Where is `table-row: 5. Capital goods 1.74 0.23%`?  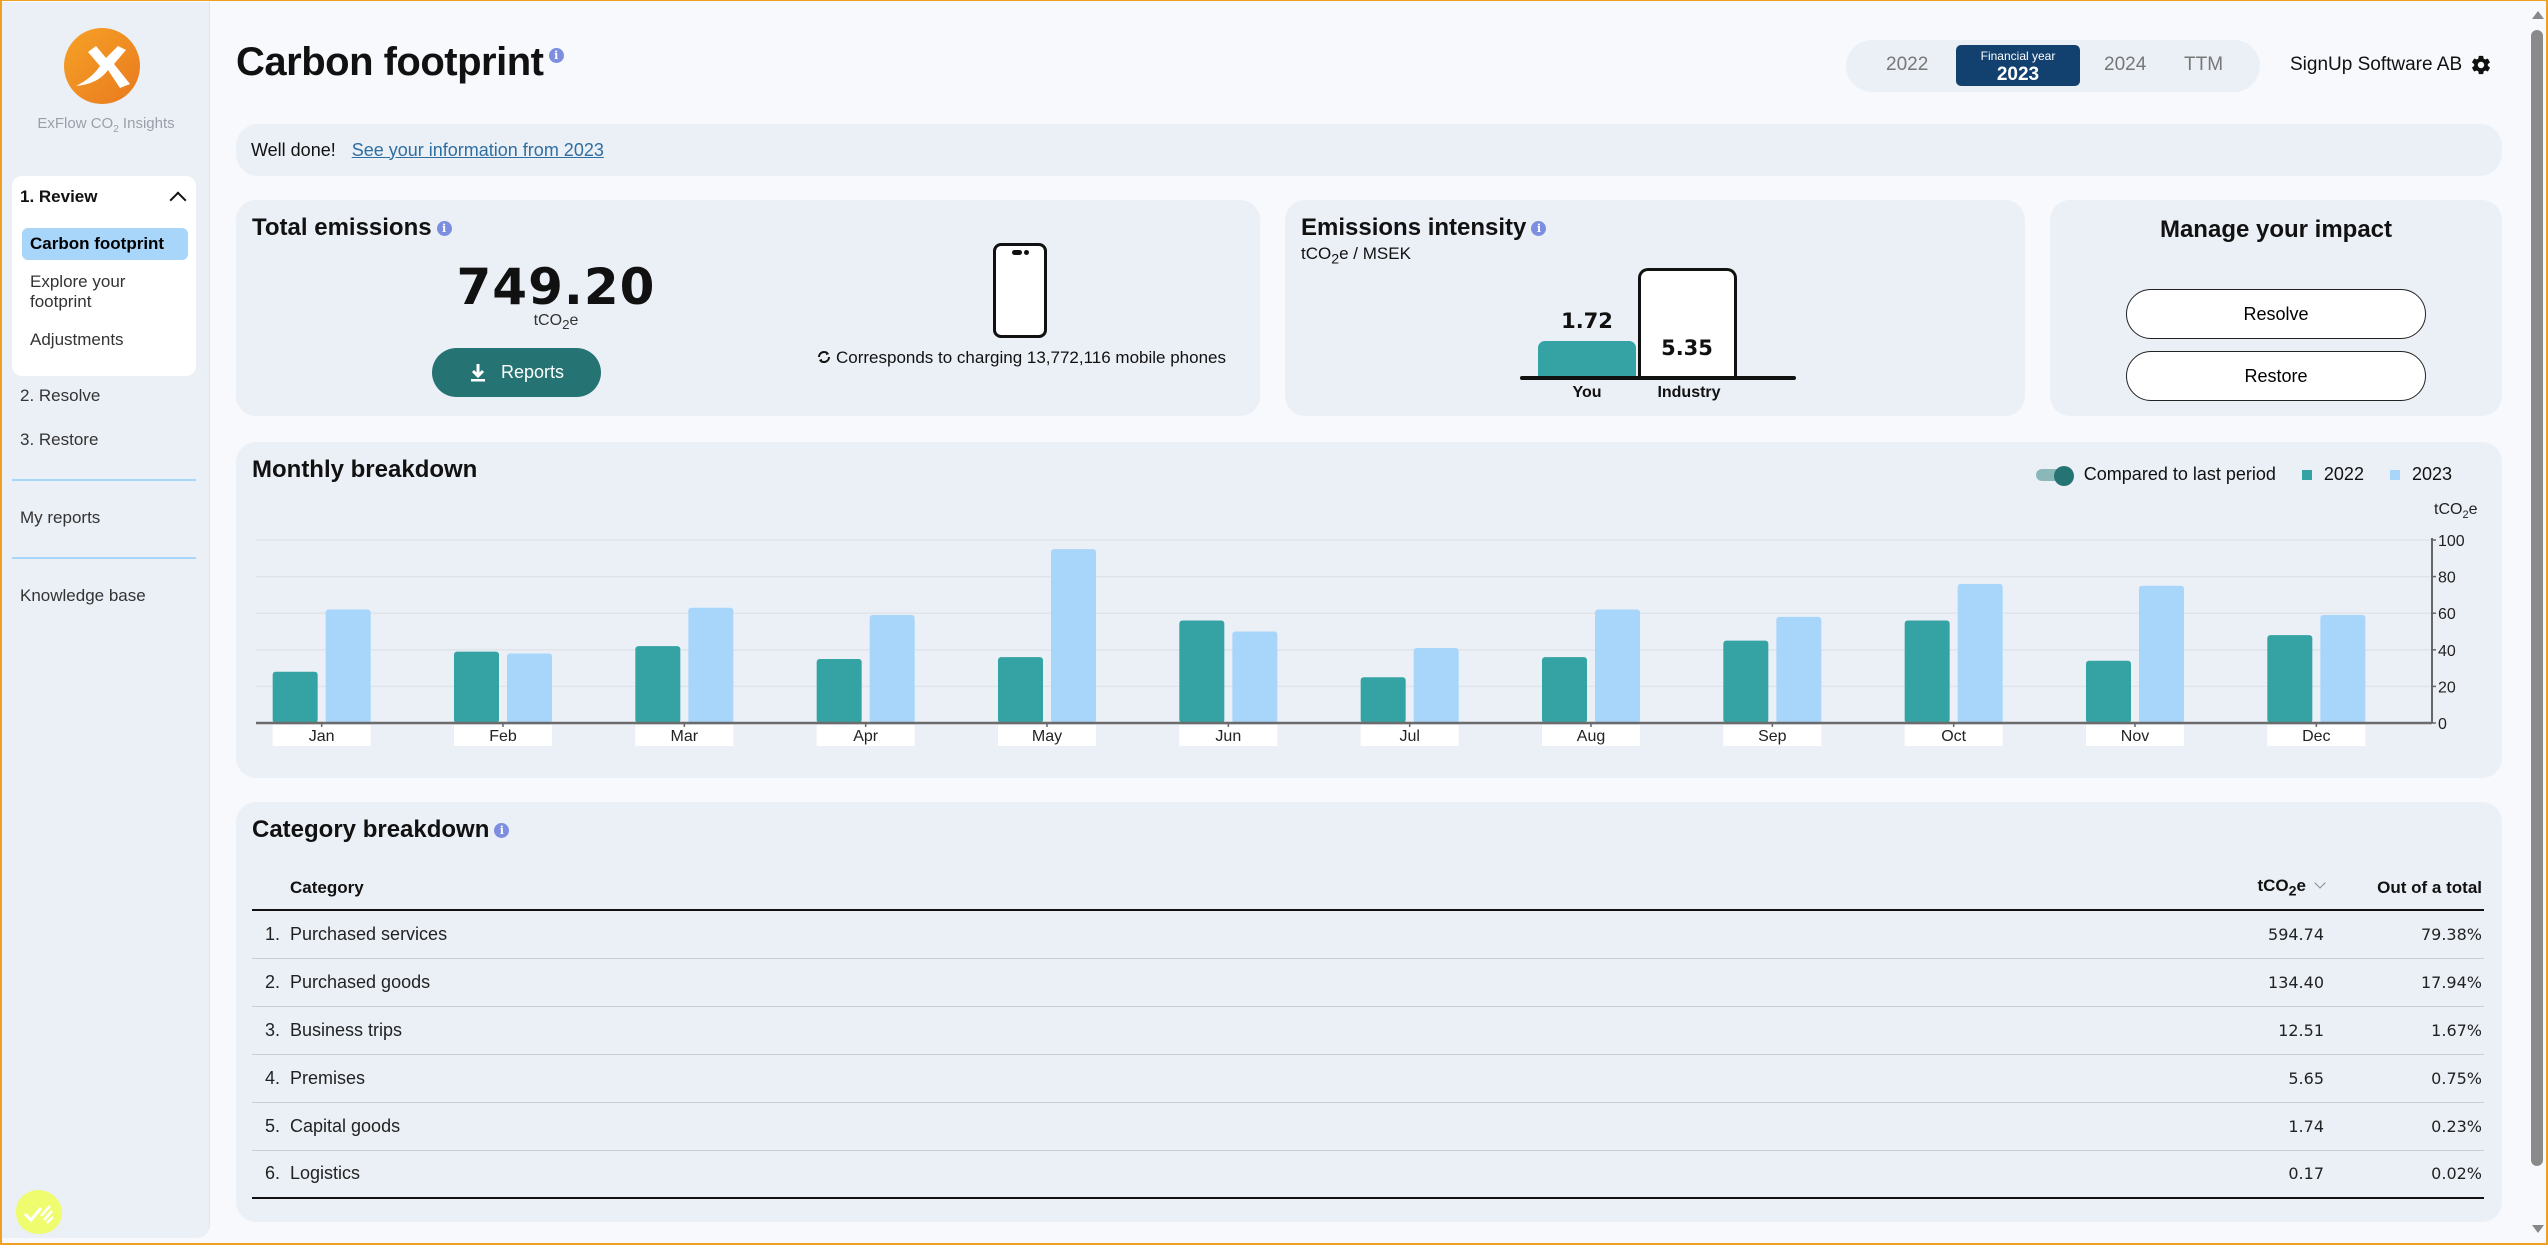
table-row: 5. Capital goods 1.74 0.23% is located at coordinates (1368, 1126).